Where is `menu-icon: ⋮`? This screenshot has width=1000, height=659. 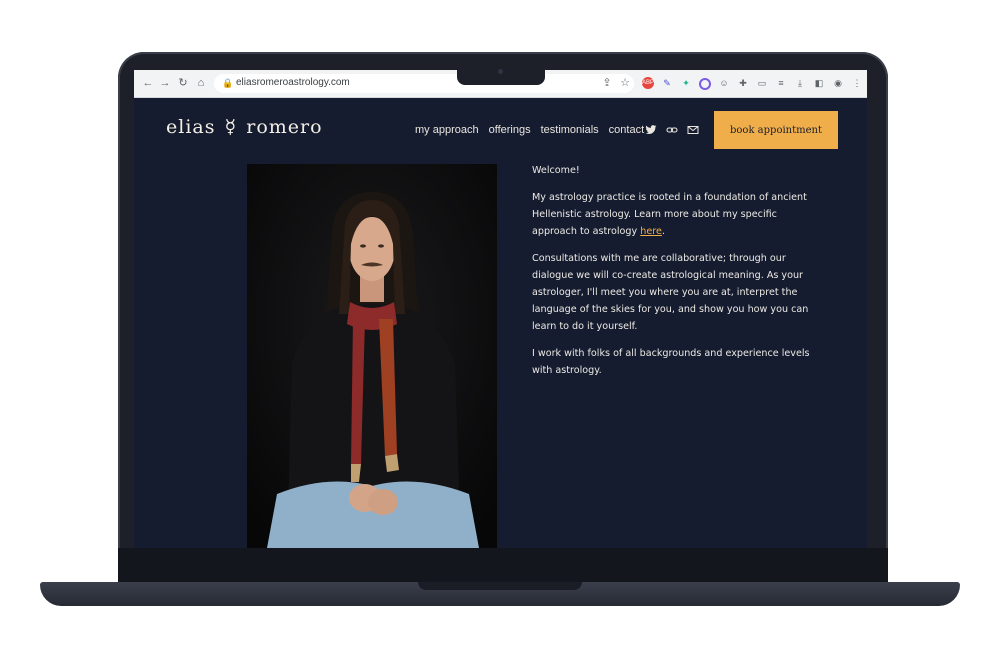
menu-icon: ⋮ is located at coordinates (857, 83).